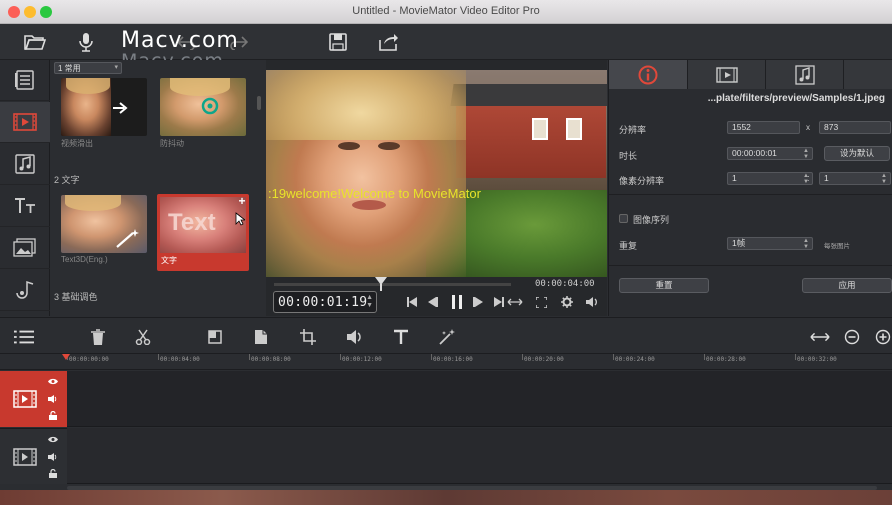 Image resolution: width=892 pixels, height=505 pixels. What do you see at coordinates (541, 302) in the screenshot?
I see `fullscreen-icon` at bounding box center [541, 302].